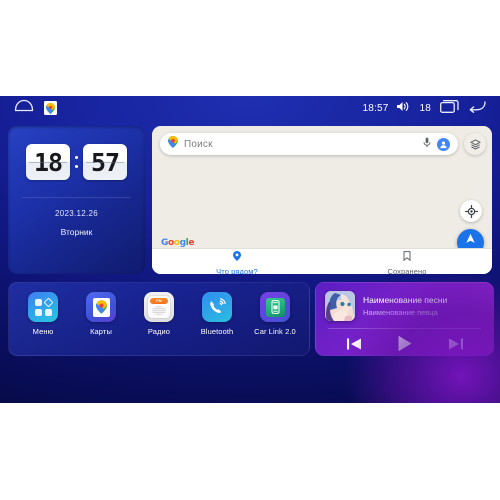 This screenshot has height=500, width=500. Describe the element at coordinates (275, 331) in the screenshot. I see `app-car-link-label: Car Link 2.0` at that location.